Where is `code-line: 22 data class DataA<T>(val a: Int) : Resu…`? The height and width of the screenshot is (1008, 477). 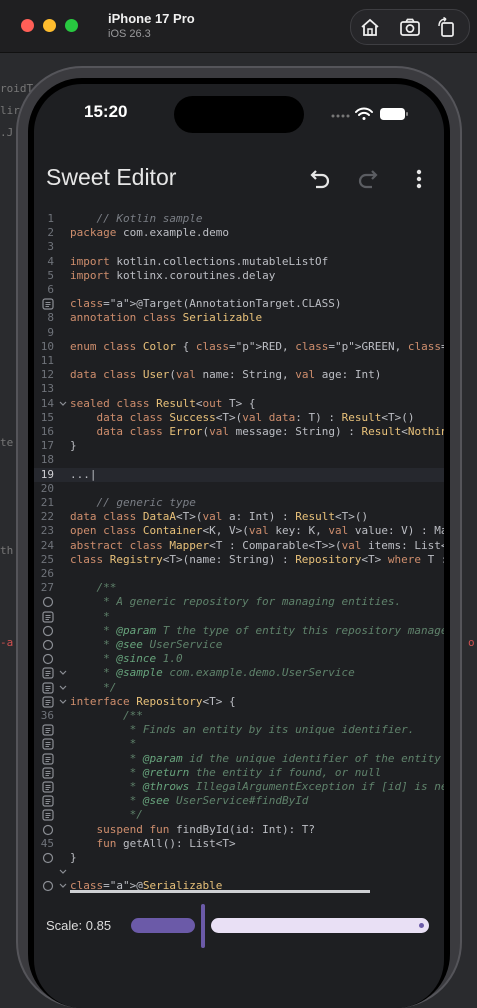
code-line: 22 data class DataA<T>(val a: Int) : Resu… is located at coordinates (239, 517).